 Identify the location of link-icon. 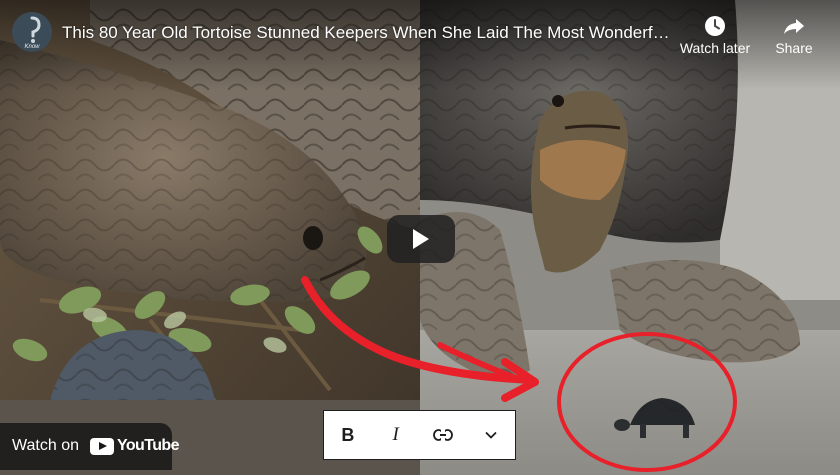
(443, 435).